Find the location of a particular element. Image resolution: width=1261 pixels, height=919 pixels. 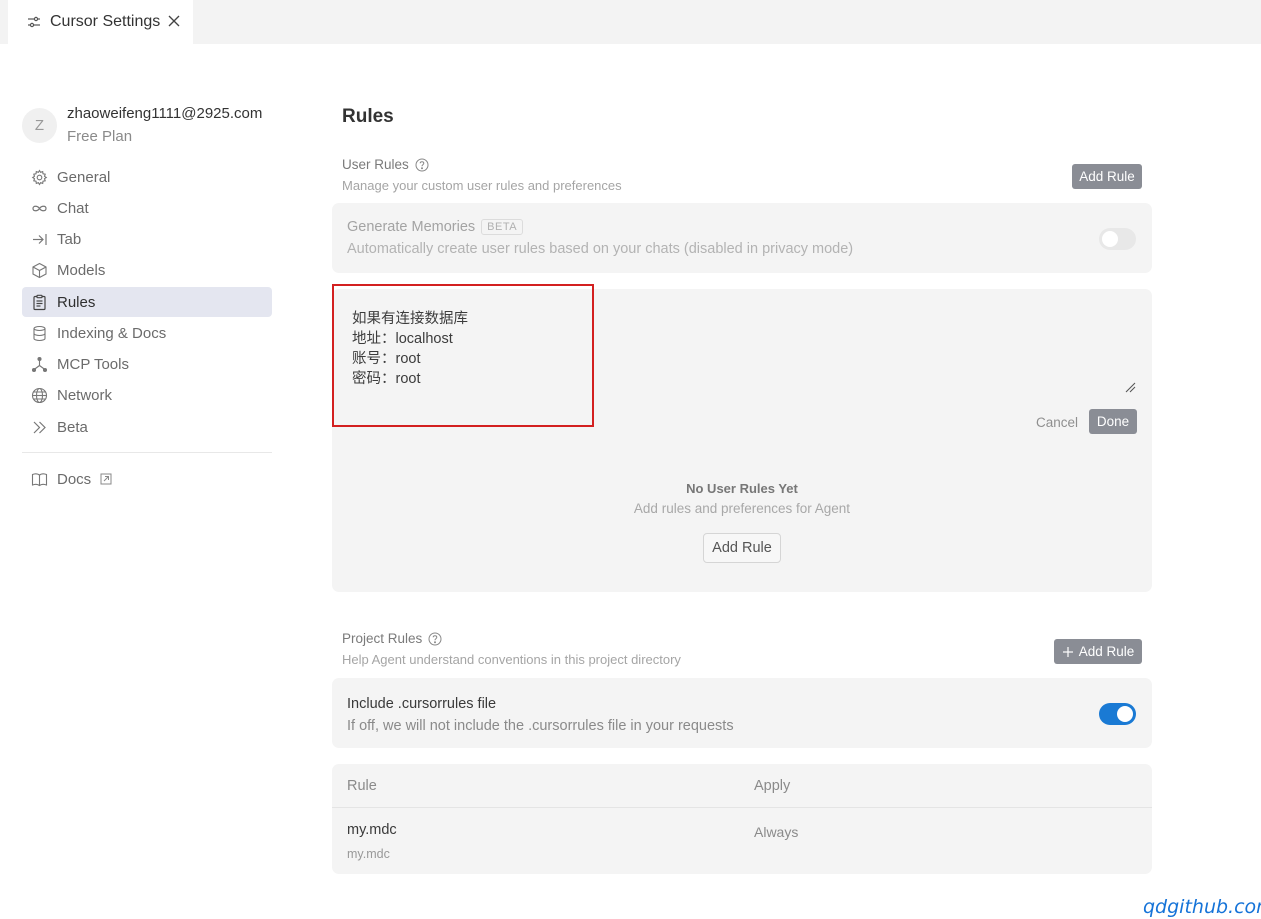

sidebar-item-mcp-tools: MCP Tools is located at coordinates (147, 365).